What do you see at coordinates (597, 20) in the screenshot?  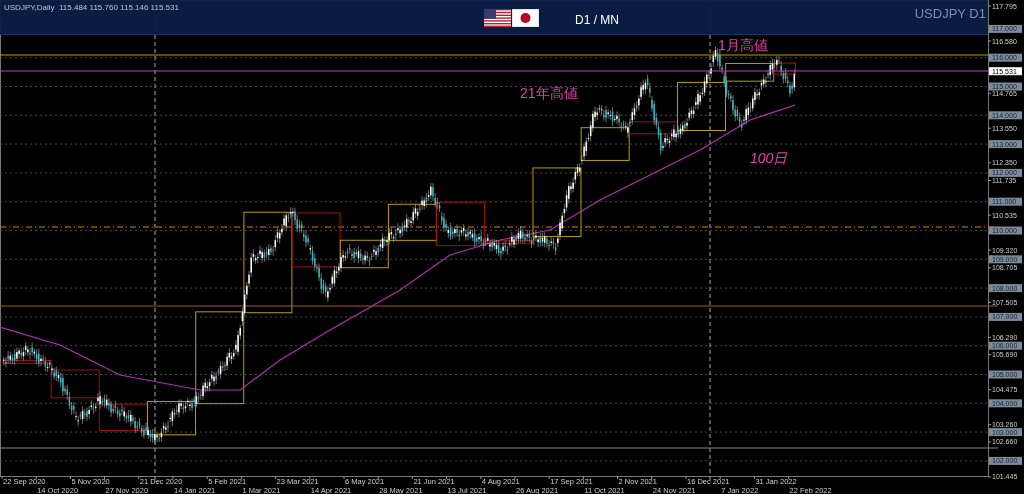 I see `timeframe-label: D1 / MN` at bounding box center [597, 20].